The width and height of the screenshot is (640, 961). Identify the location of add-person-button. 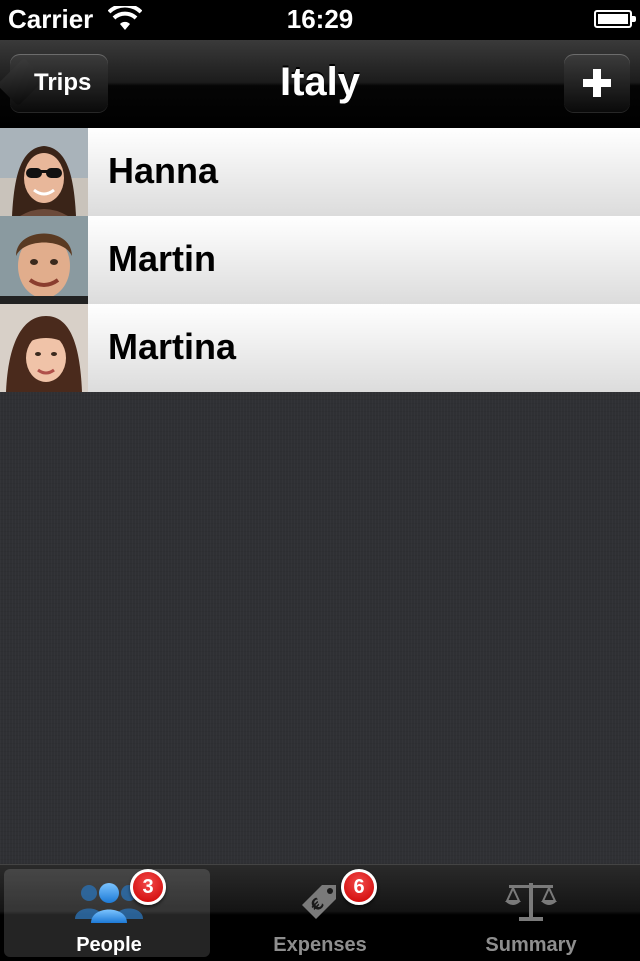
(597, 83).